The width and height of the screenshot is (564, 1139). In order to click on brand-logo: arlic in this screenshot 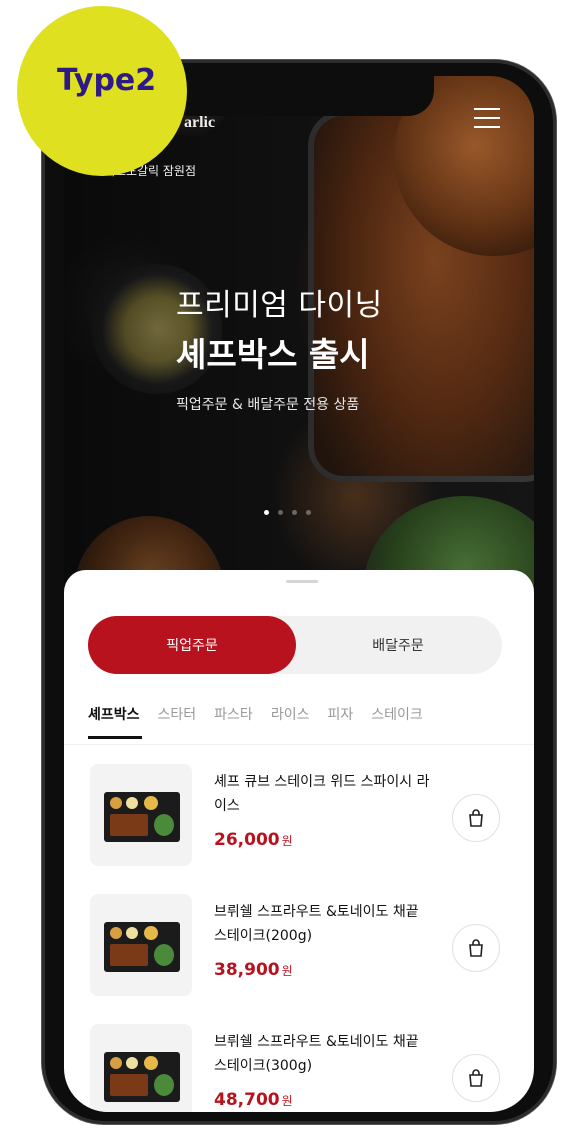, I will do `click(200, 122)`.